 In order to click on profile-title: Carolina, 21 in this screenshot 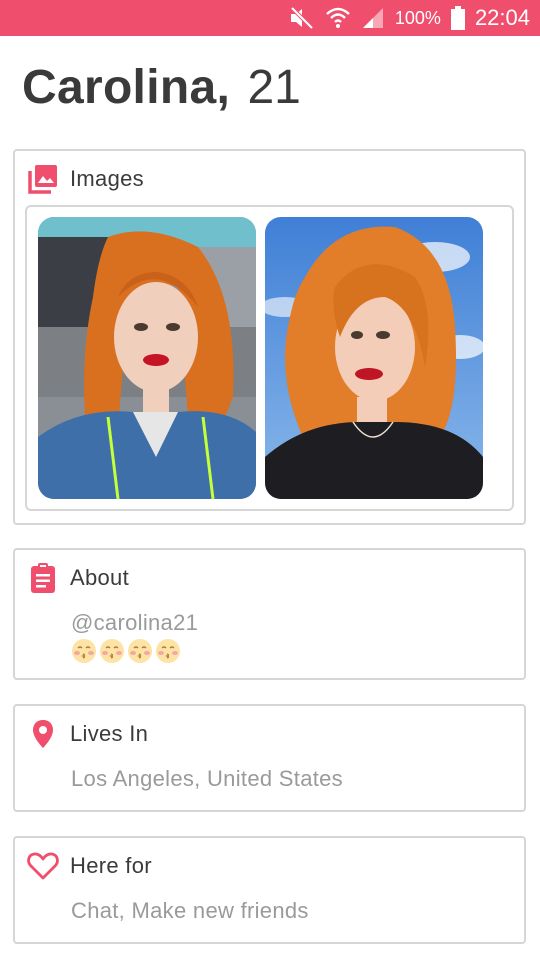, I will do `click(161, 88)`.